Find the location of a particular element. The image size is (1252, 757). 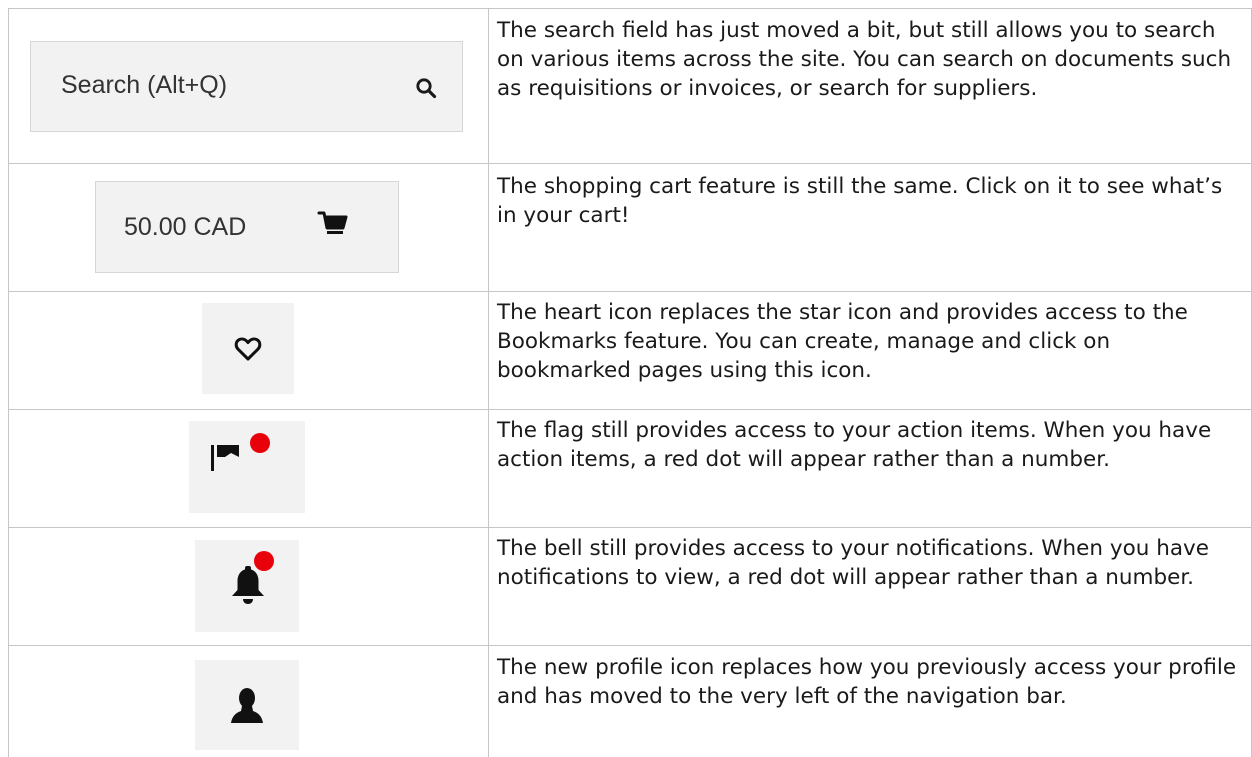

profile-icon is located at coordinates (247, 706).